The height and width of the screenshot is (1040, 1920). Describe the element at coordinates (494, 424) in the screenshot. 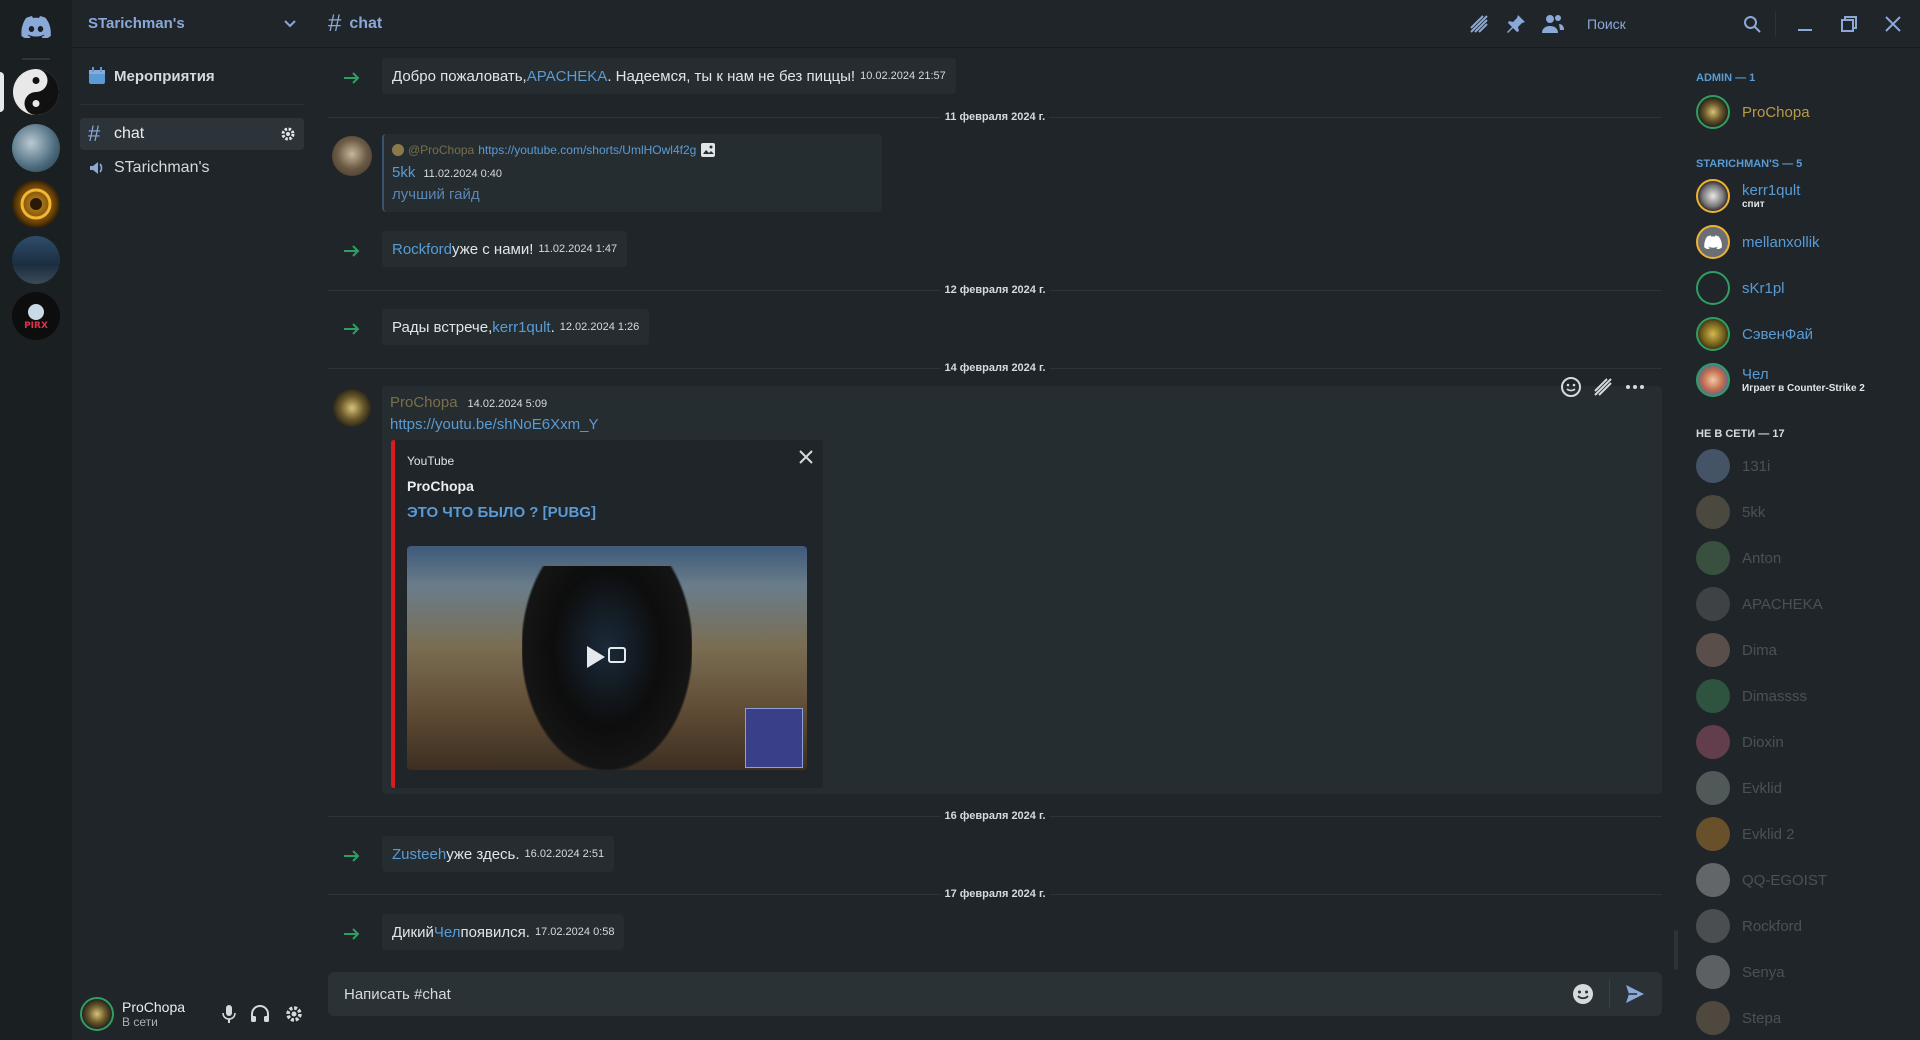

I see `message-link: https://youtu.be/shNoE6Xxm_Y` at that location.